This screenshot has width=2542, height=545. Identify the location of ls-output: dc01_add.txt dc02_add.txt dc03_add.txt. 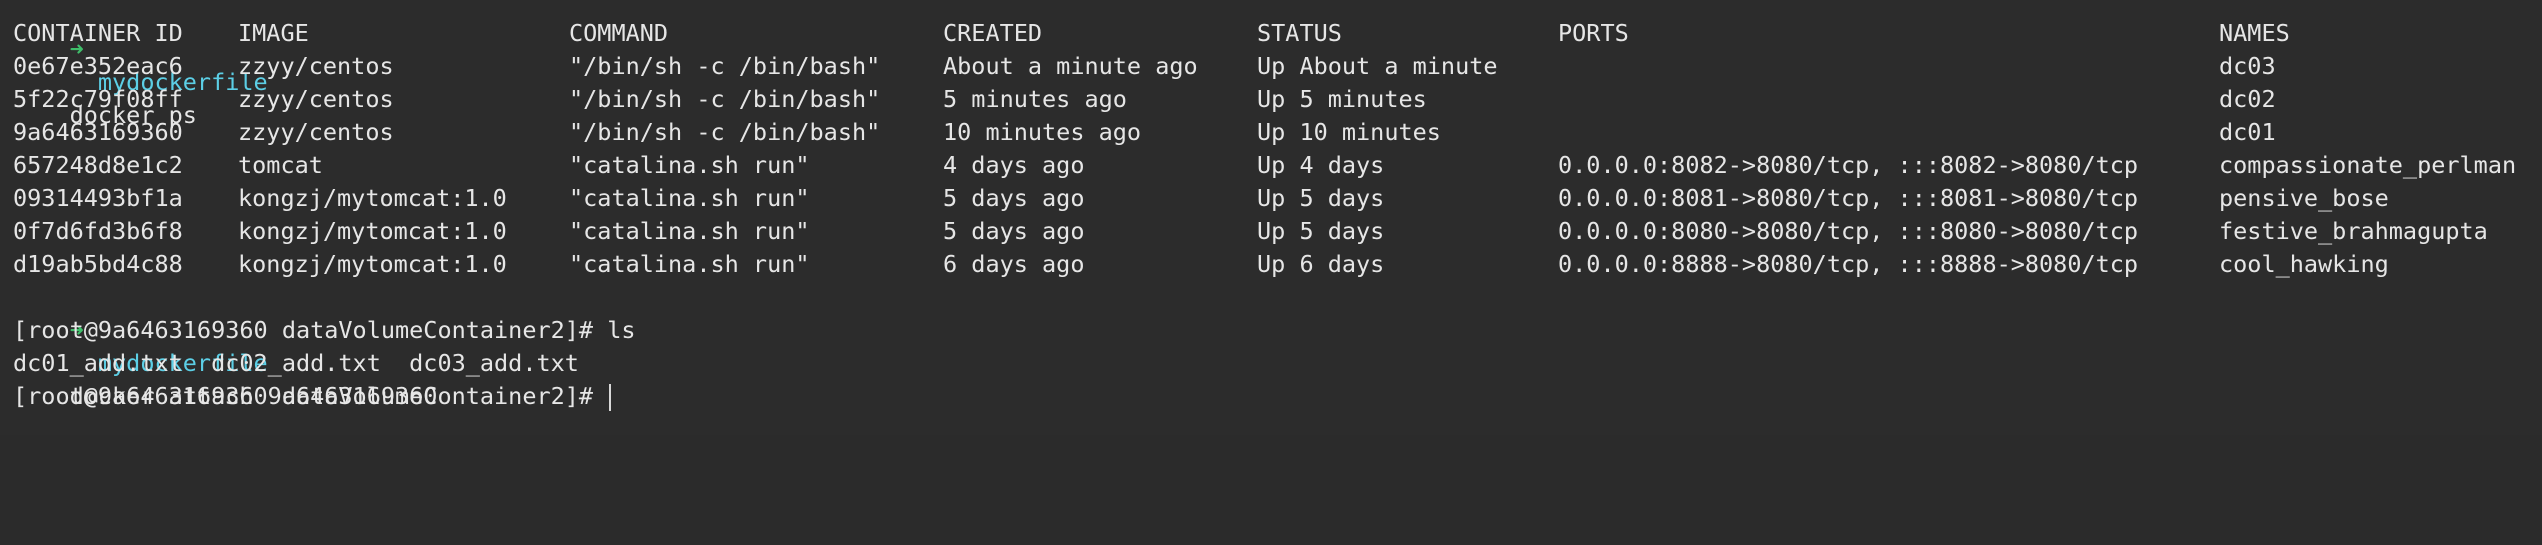
(296, 363).